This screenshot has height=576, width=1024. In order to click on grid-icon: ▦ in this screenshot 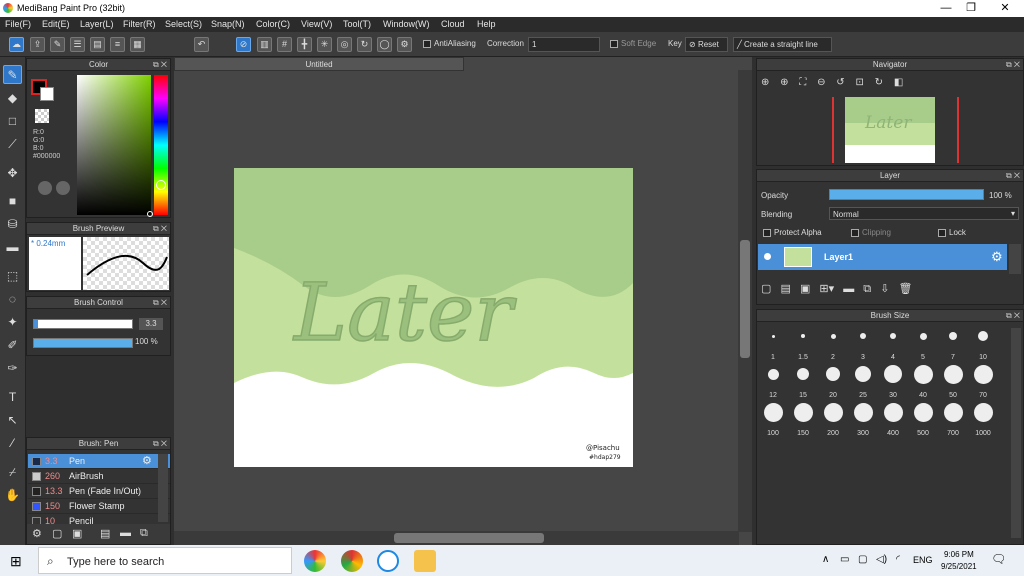, I will do `click(137, 44)`.